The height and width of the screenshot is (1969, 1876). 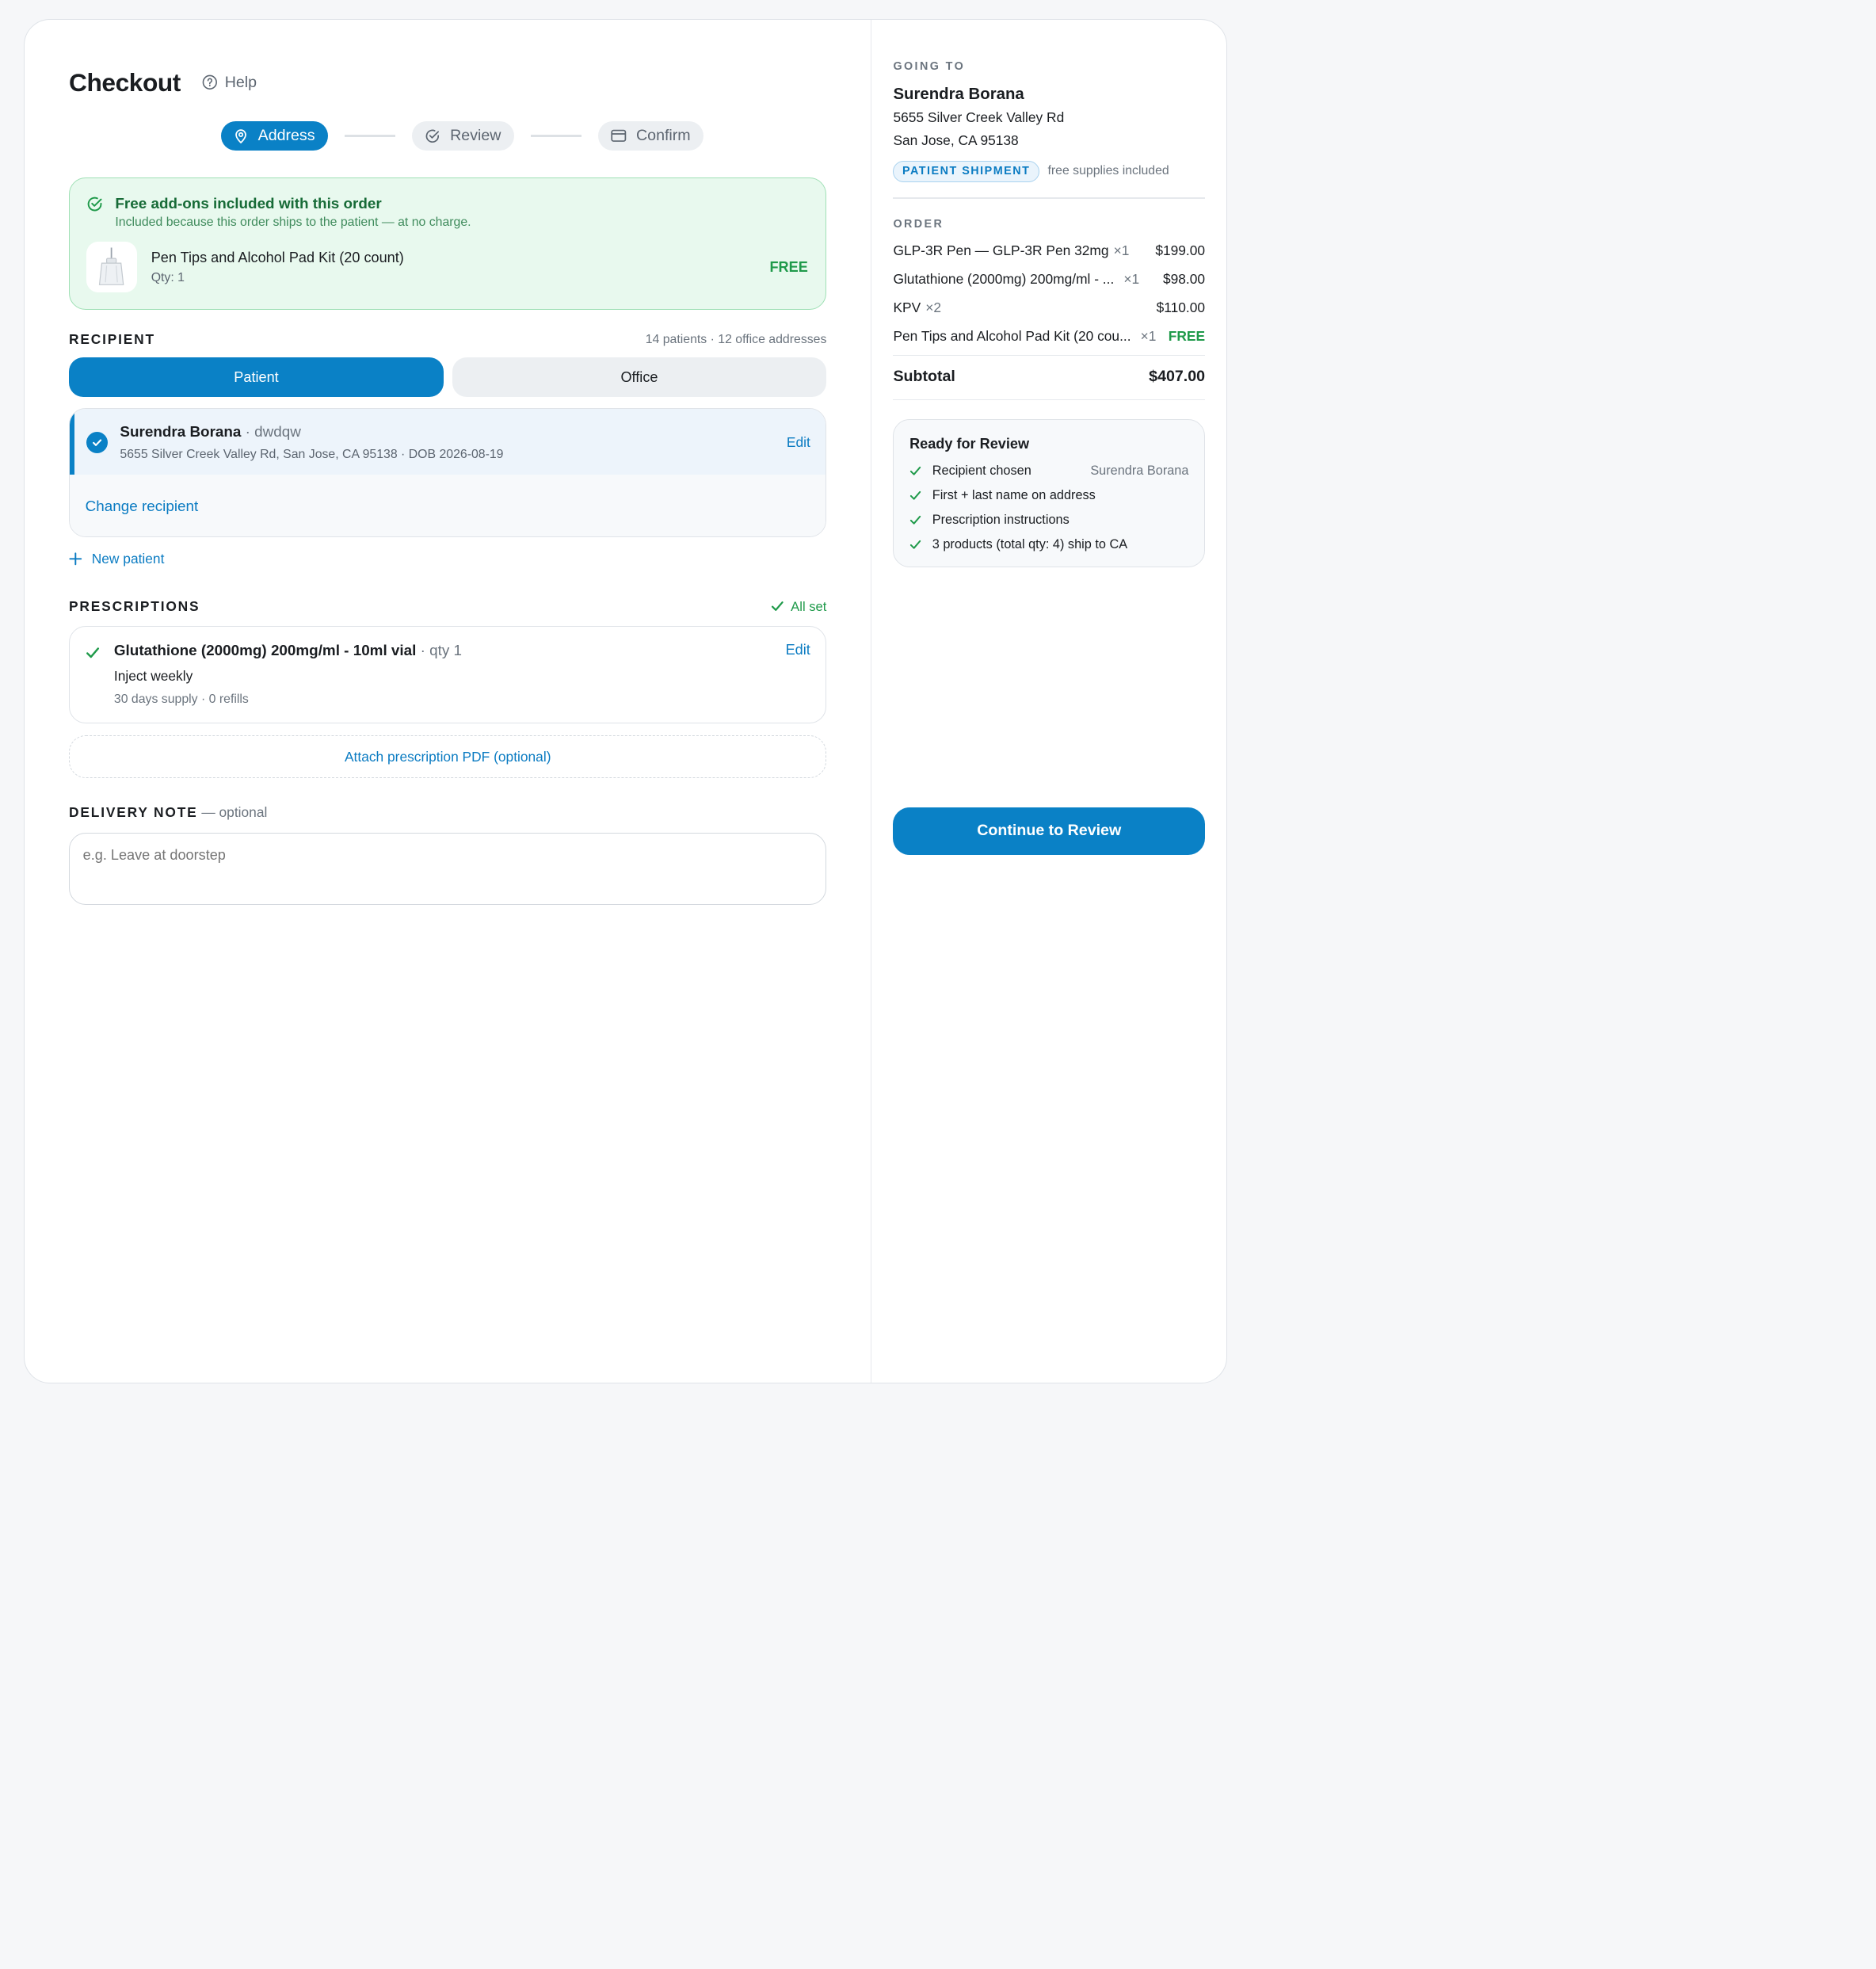 I want to click on edit-recipient-button: Edit, so click(x=798, y=443).